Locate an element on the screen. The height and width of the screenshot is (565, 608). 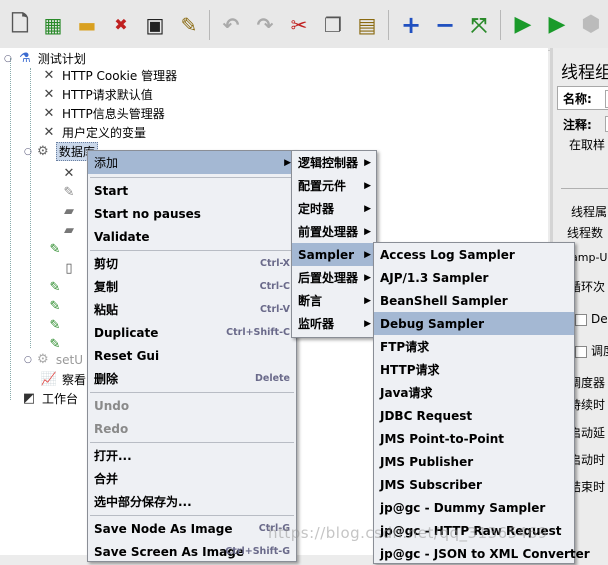
menu-listener: 监听器 ▶ is located at coordinates (334, 323).